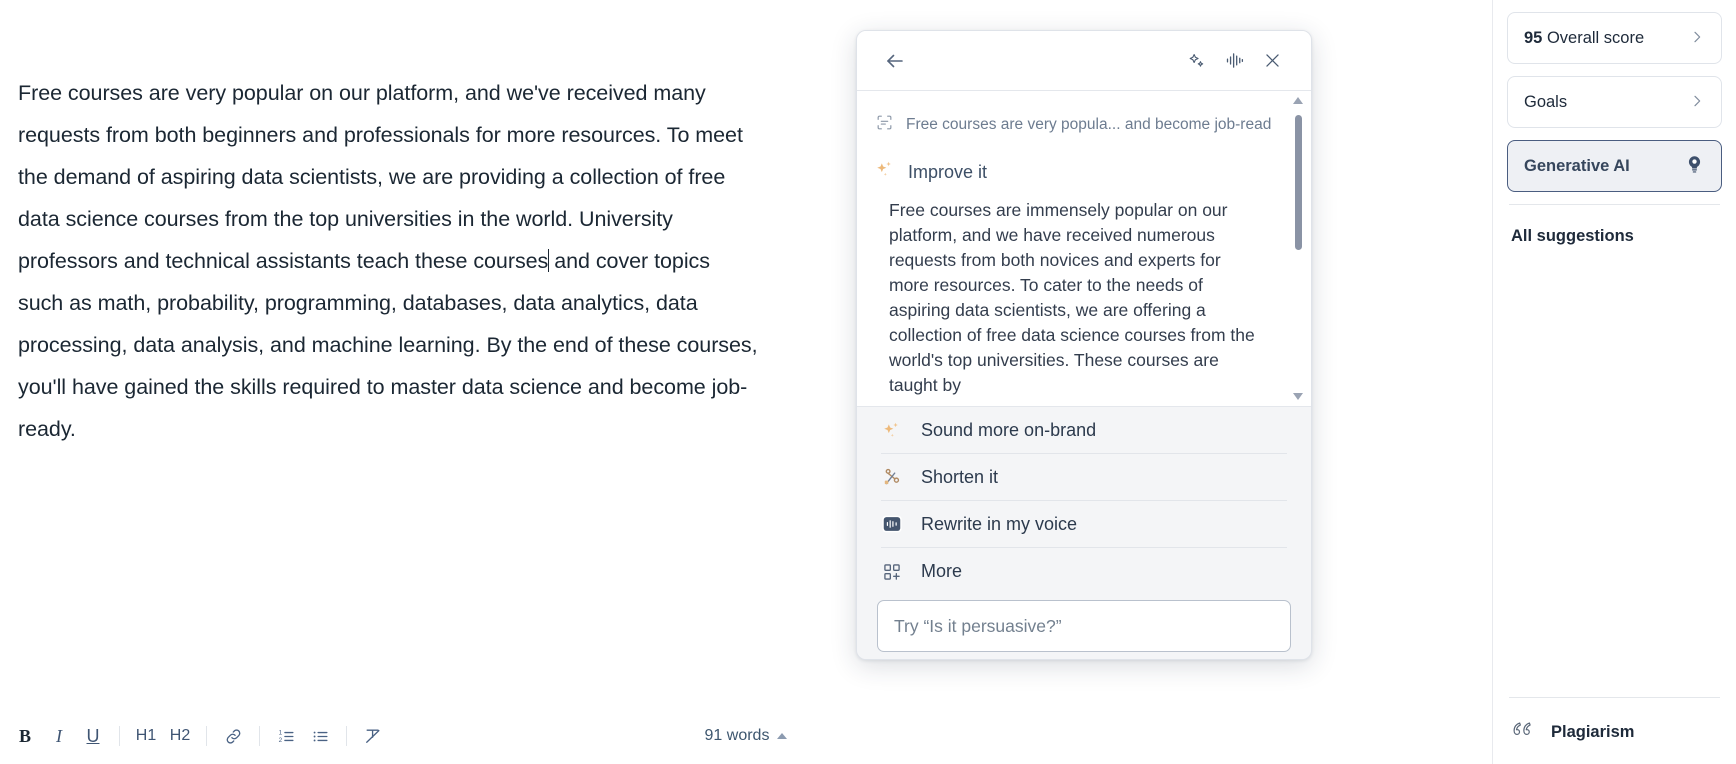  Describe the element at coordinates (942, 571) in the screenshot. I see `action-label: More` at that location.